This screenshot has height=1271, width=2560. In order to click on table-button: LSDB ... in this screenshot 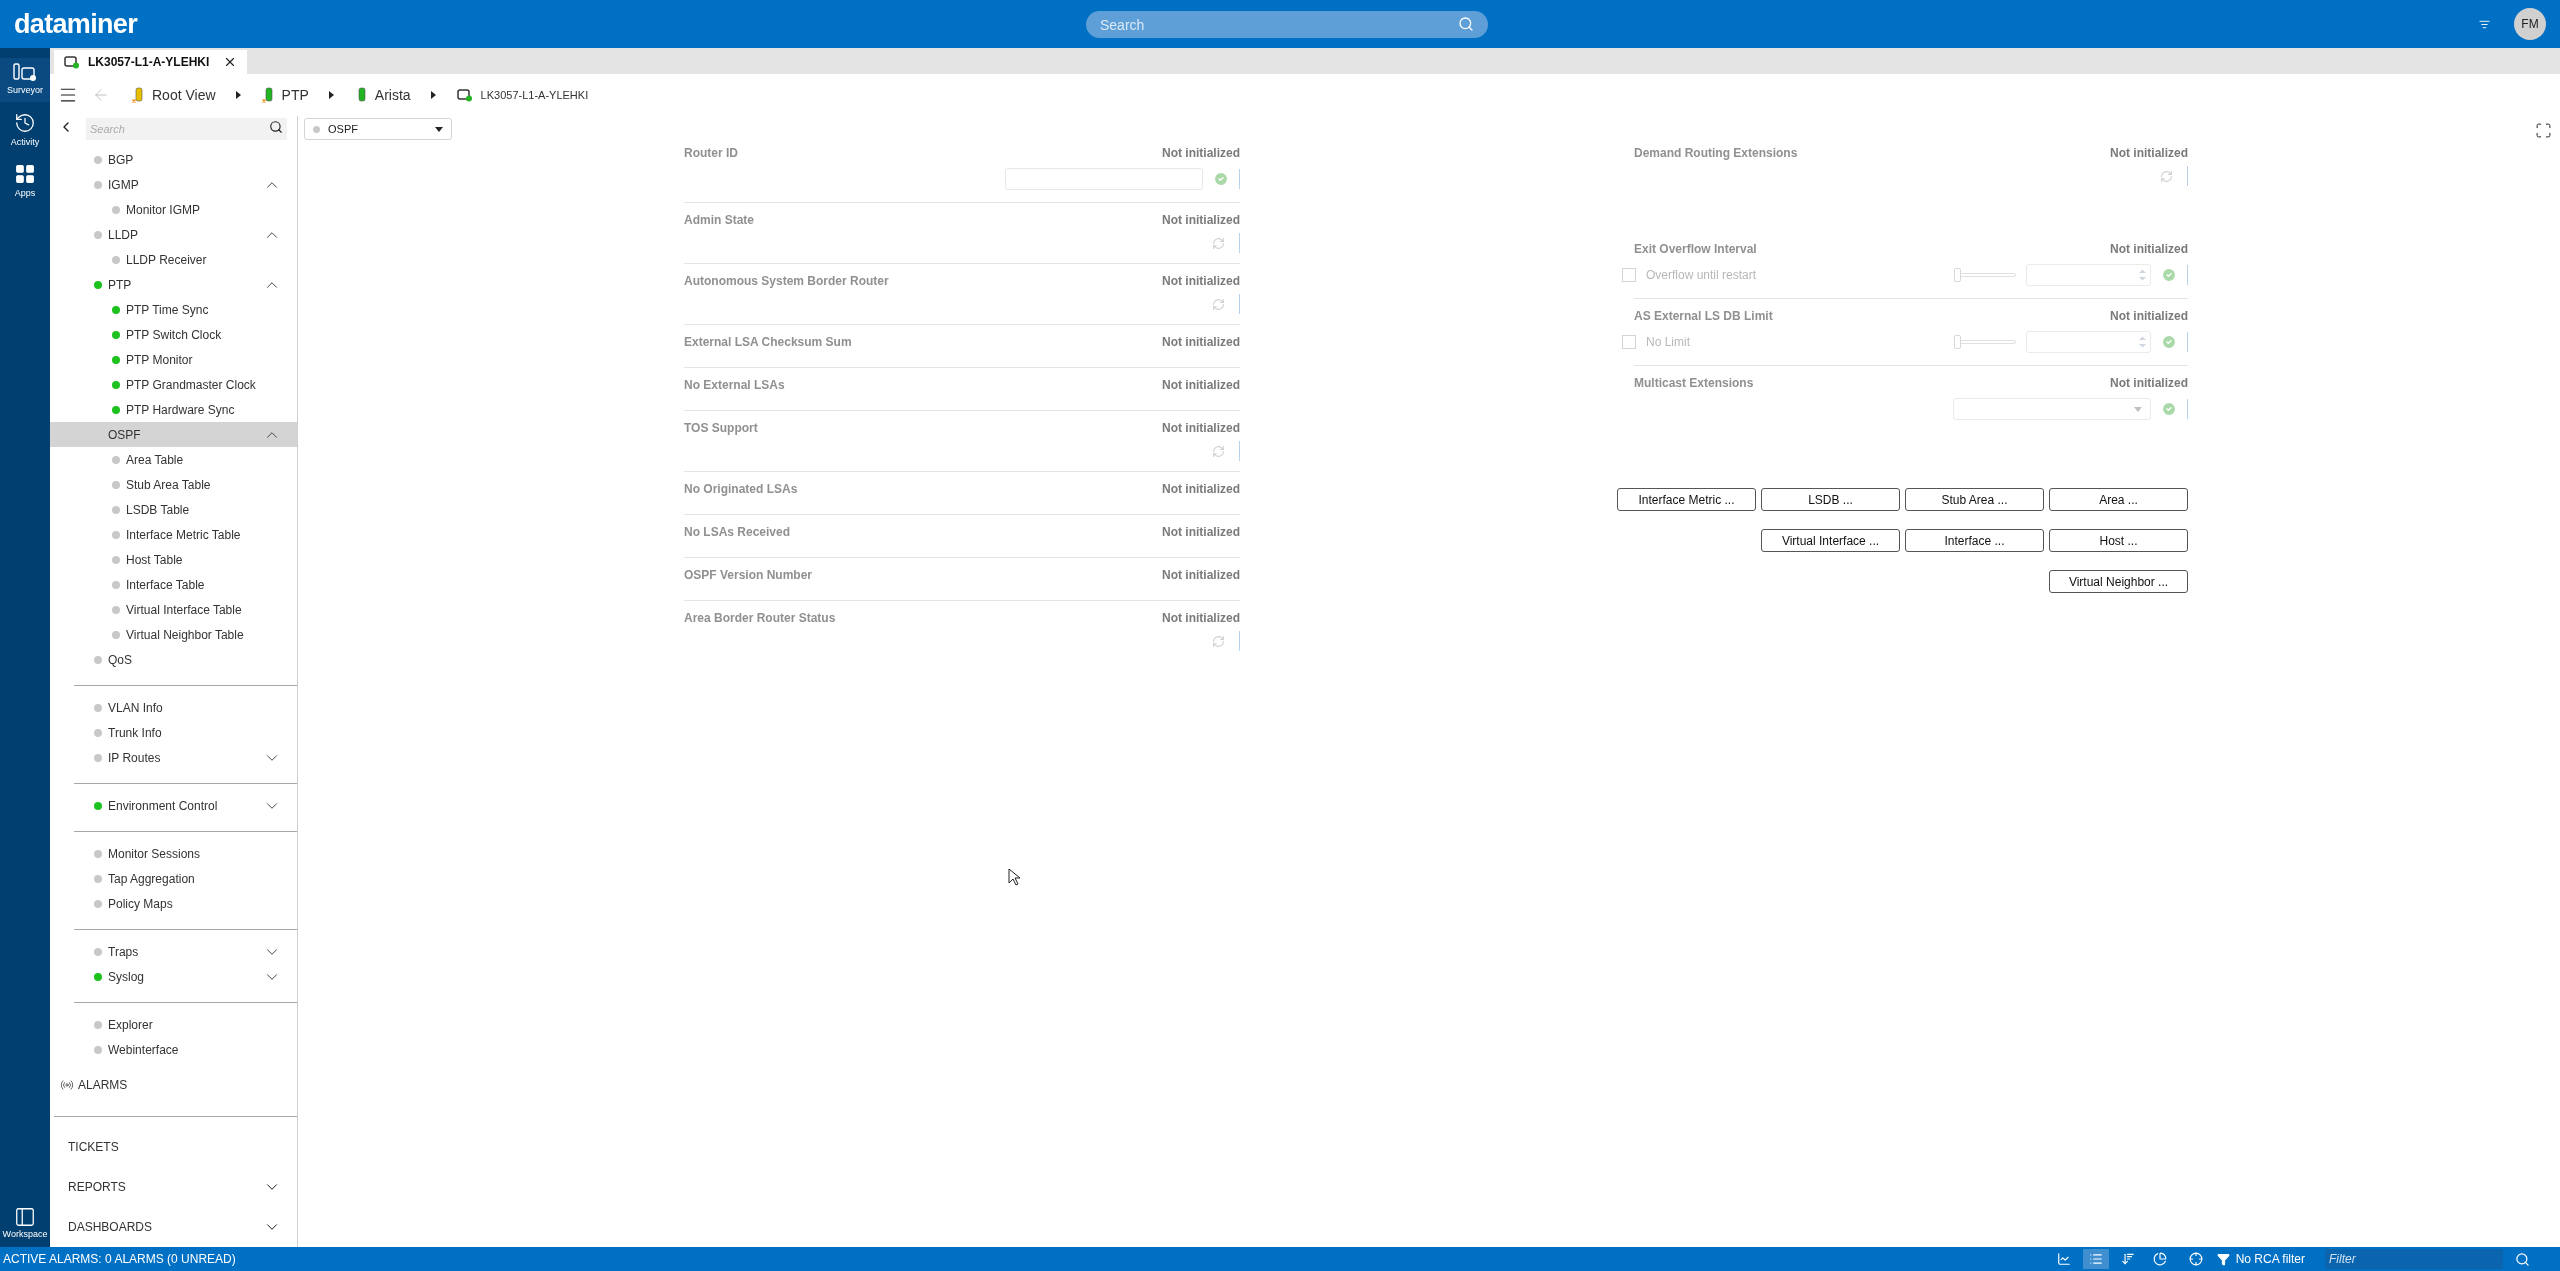, I will do `click(1830, 499)`.